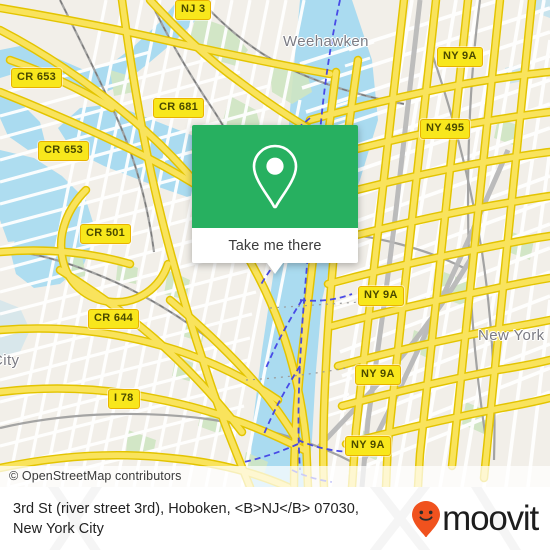 The image size is (550, 550). What do you see at coordinates (490, 518) in the screenshot?
I see `moovit-wordmark: moovit` at bounding box center [490, 518].